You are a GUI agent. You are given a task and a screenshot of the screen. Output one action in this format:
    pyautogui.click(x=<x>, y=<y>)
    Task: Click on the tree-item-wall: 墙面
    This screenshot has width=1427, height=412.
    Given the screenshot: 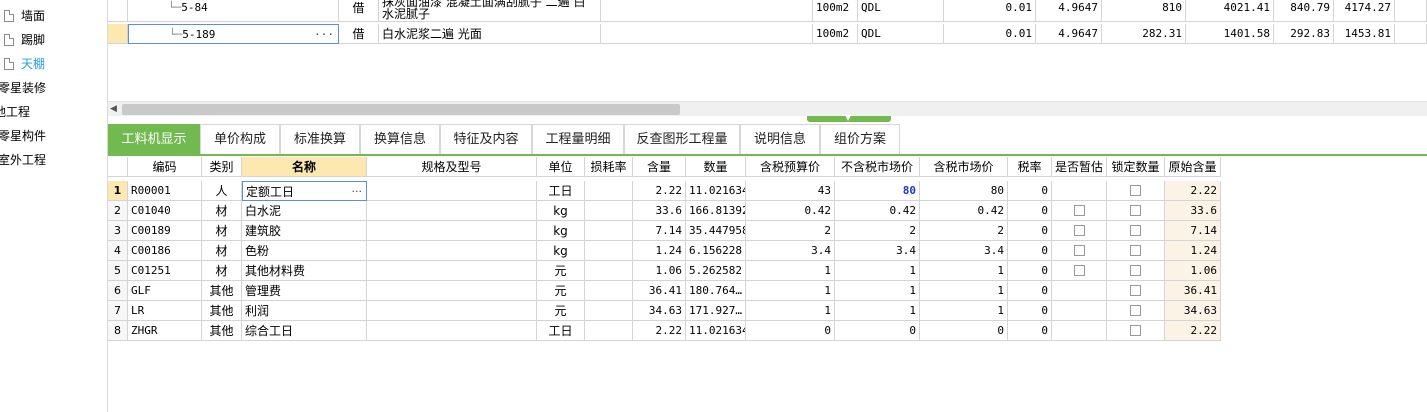 What is the action you would take?
    pyautogui.click(x=24, y=16)
    